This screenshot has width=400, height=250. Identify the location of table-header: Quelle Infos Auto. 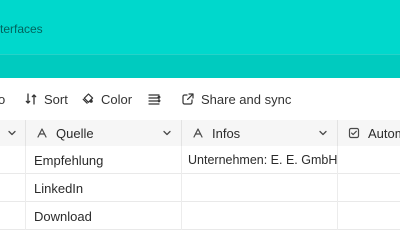
(200, 133).